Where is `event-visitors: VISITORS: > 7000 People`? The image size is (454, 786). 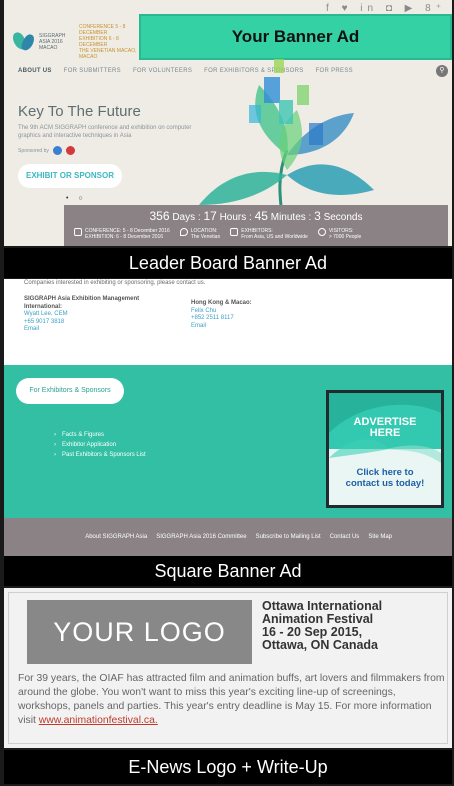 event-visitors: VISITORS: > 7000 People is located at coordinates (339, 234).